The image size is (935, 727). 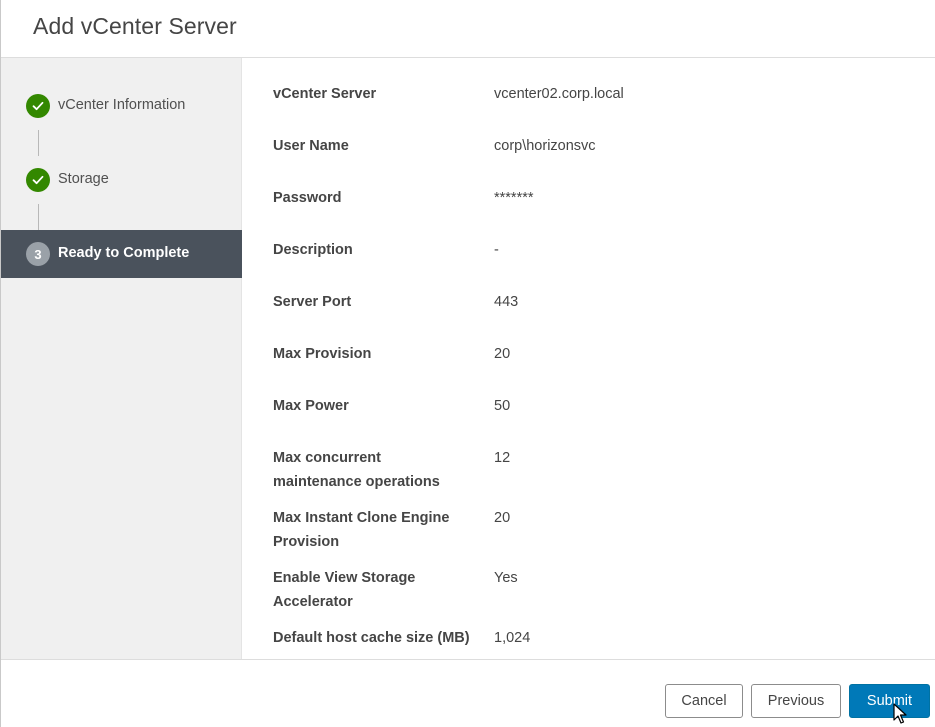 I want to click on summary-value: *******, so click(x=514, y=198).